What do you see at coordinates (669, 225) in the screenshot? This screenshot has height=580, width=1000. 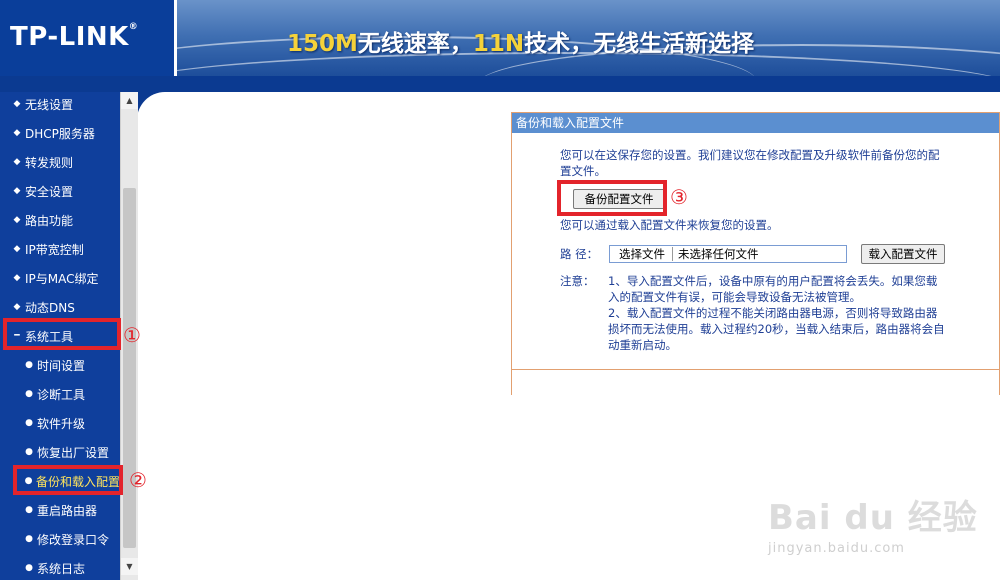 I see `restore-description: 您可以通过载入配置文件来恢复您的设置。` at bounding box center [669, 225].